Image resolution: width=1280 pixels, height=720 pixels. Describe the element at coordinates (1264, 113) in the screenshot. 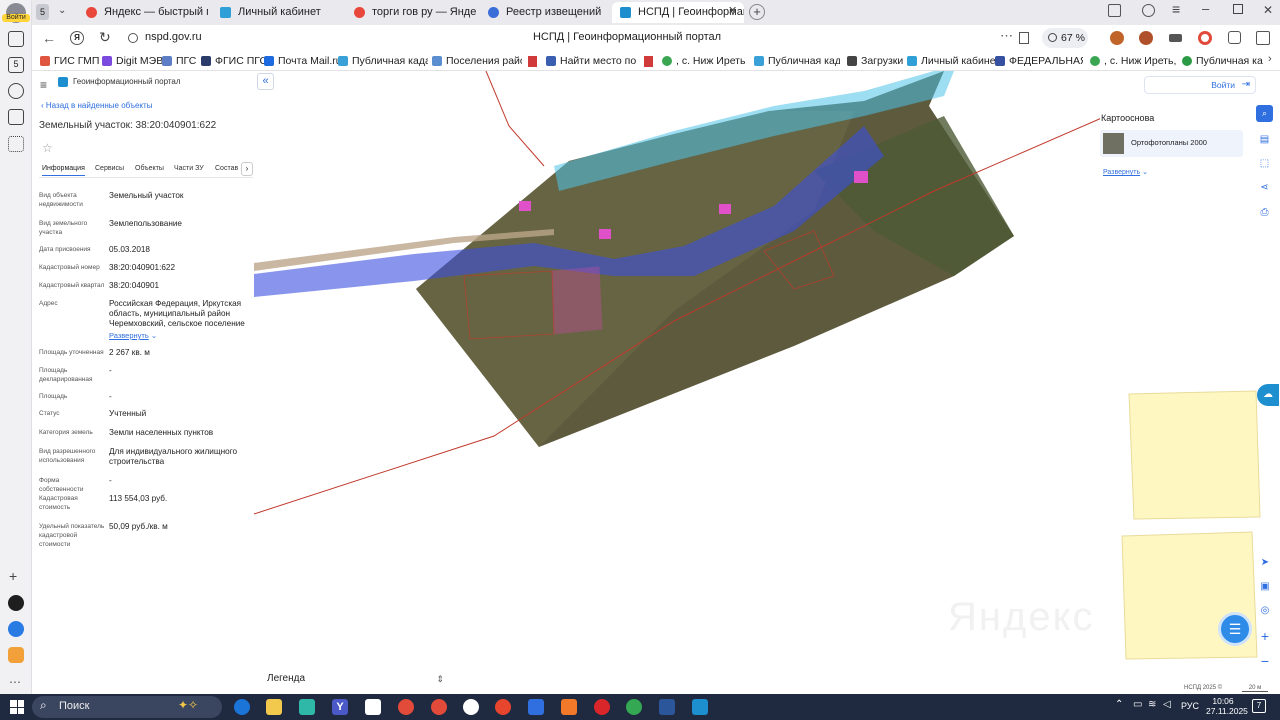

I see `search-map-icon: ⌕` at that location.